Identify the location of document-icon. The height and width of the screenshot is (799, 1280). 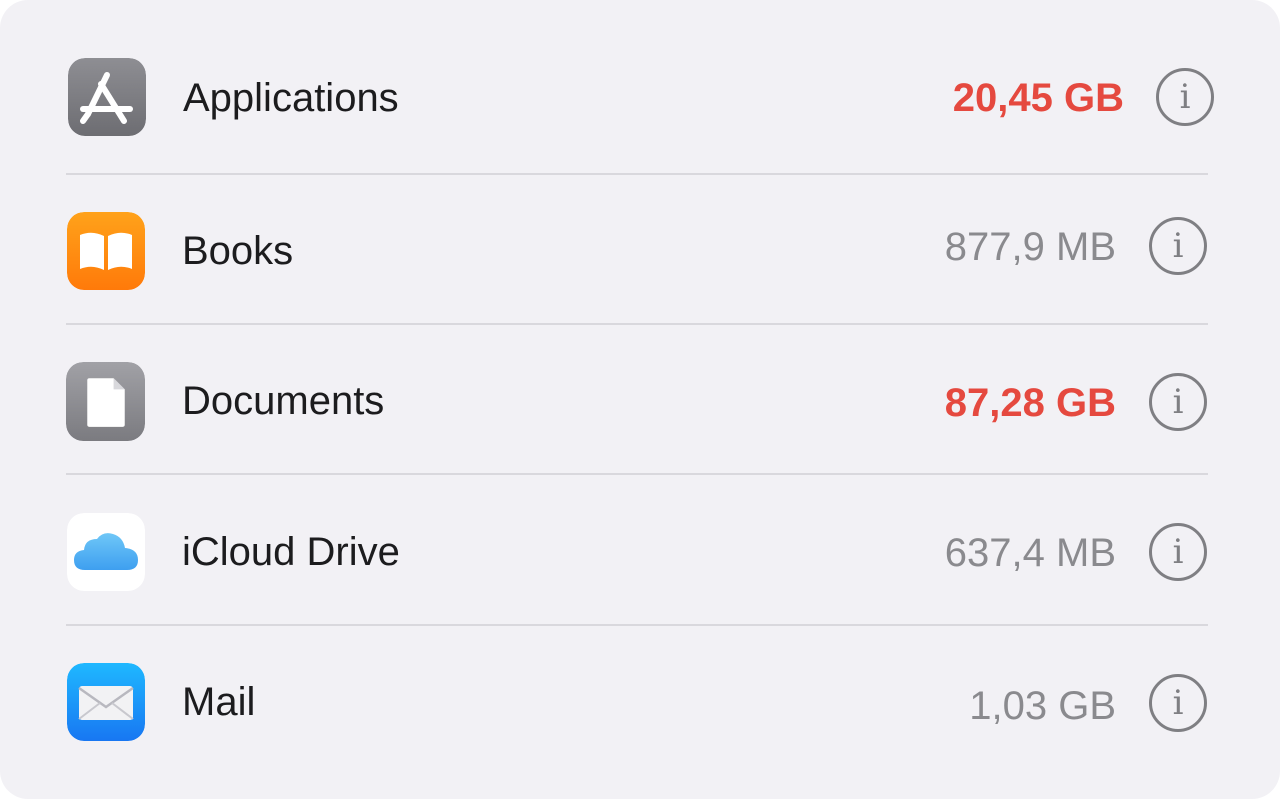
(105, 401).